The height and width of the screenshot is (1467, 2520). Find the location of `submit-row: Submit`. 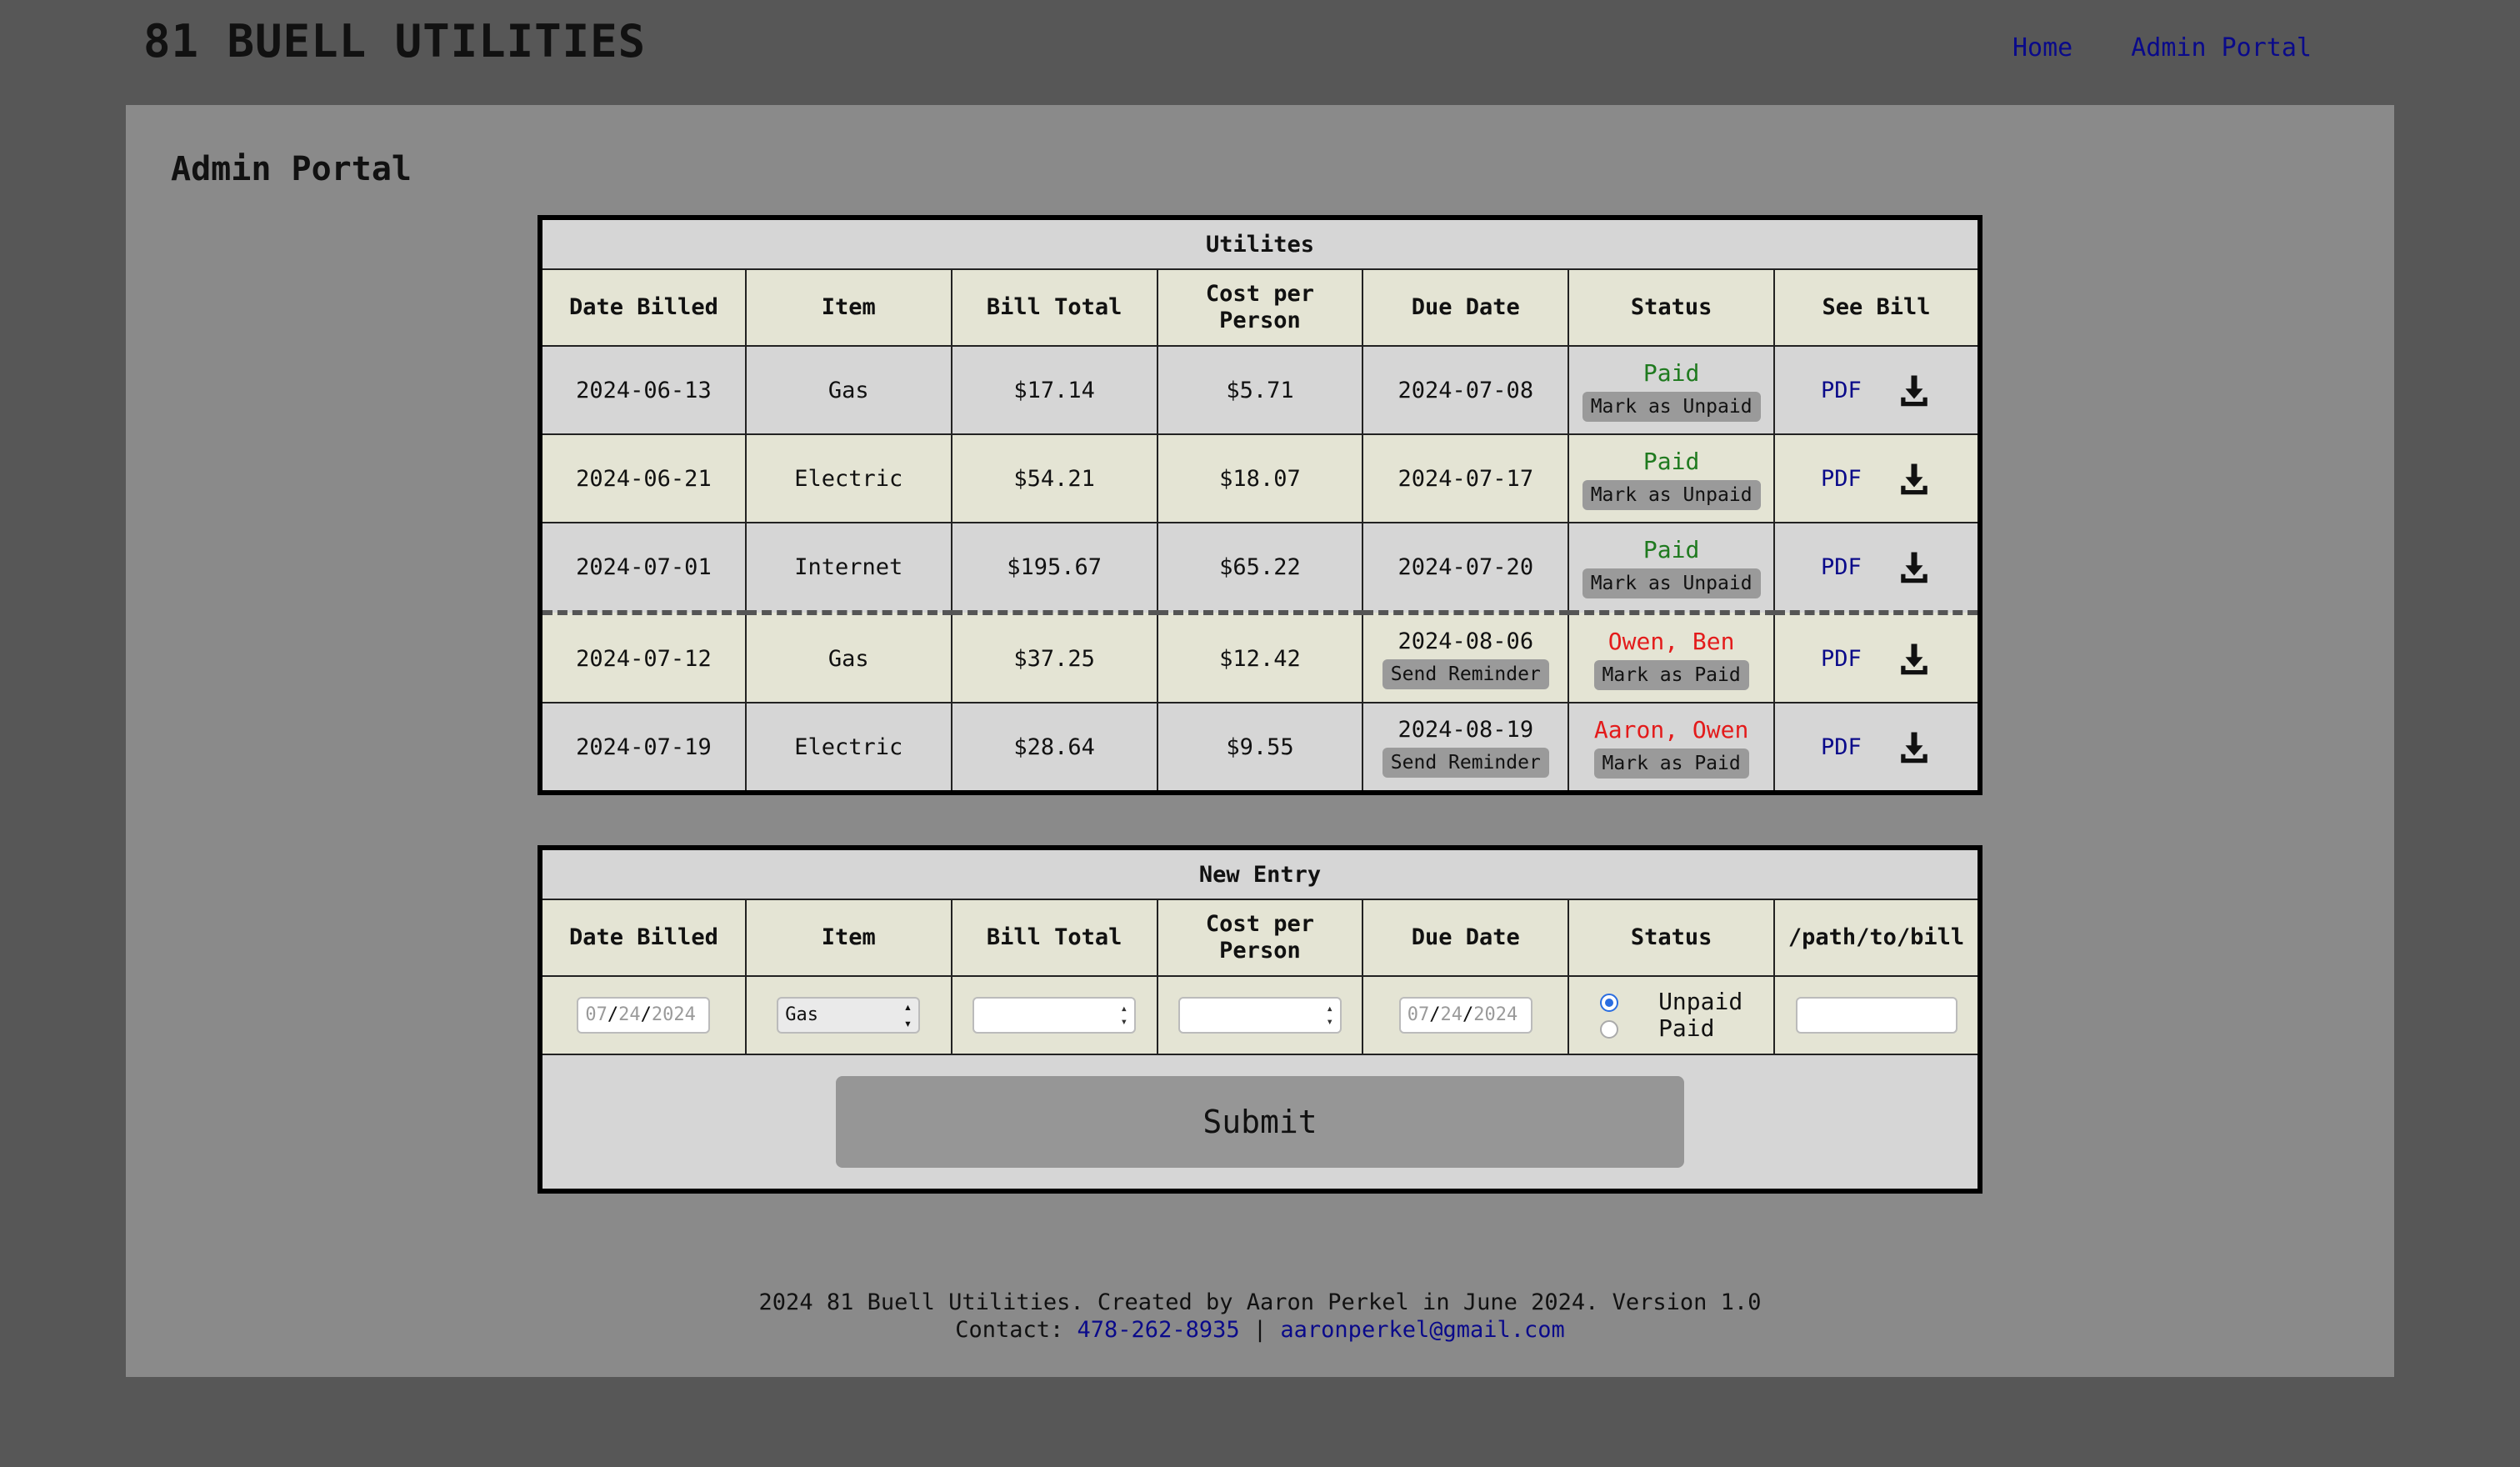

submit-row: Submit is located at coordinates (1260, 1123).